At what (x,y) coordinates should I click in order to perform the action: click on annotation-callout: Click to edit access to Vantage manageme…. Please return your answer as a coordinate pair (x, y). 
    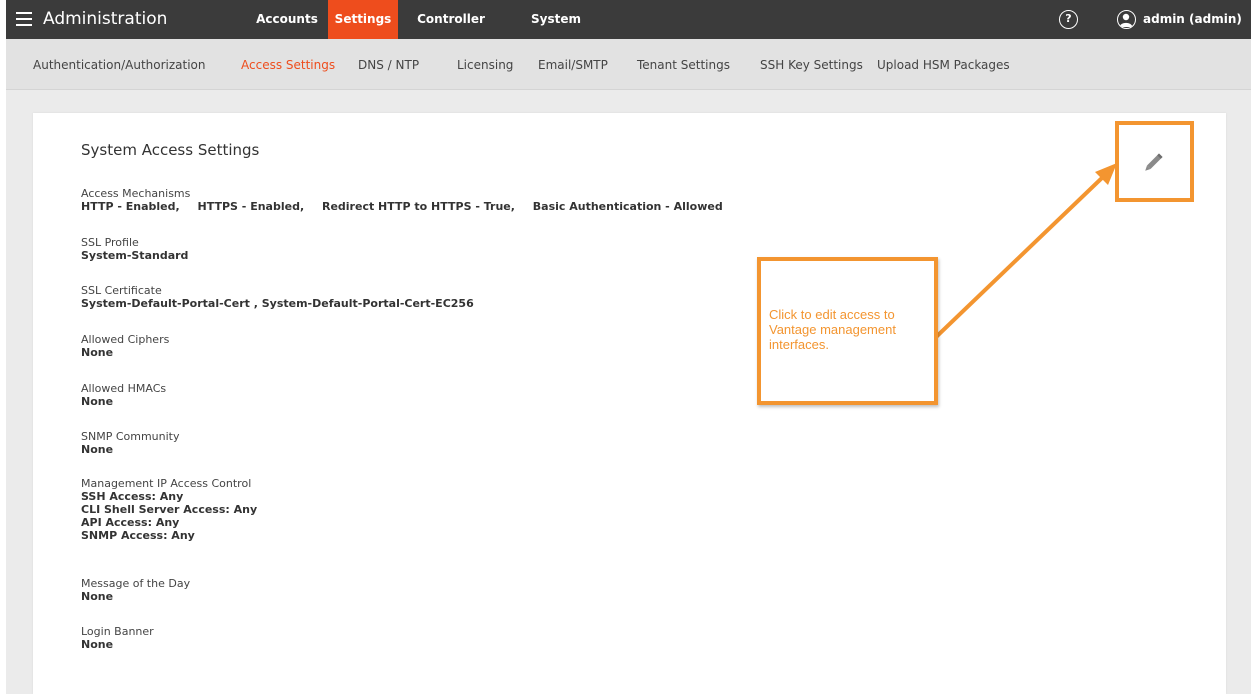
    Looking at the image, I should click on (847, 331).